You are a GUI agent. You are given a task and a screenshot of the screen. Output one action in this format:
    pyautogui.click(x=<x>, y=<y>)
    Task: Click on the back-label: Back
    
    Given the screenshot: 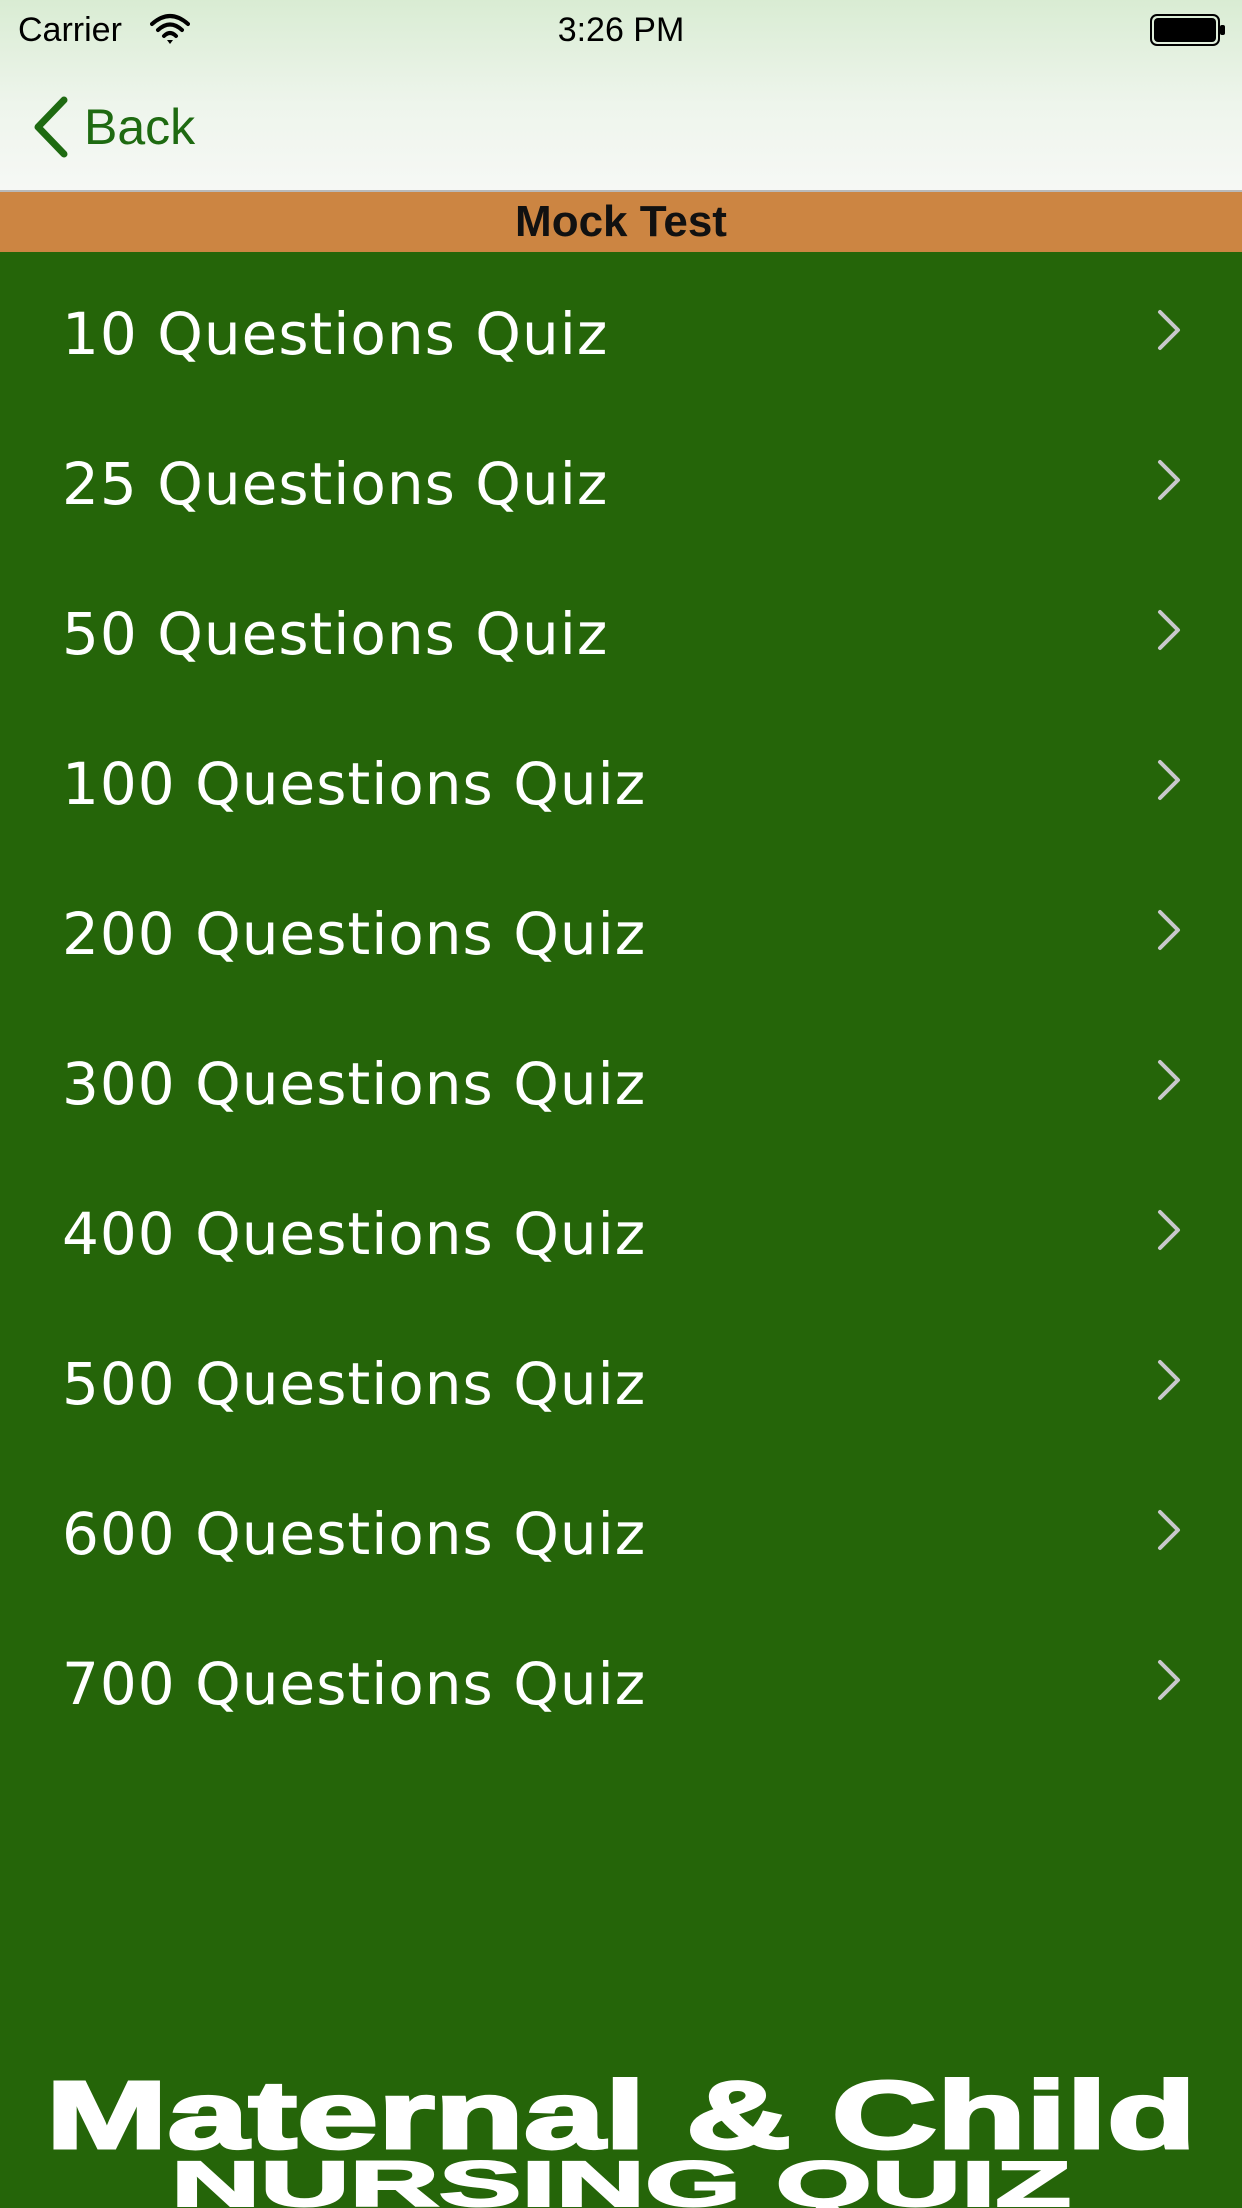 What is the action you would take?
    pyautogui.click(x=140, y=127)
    